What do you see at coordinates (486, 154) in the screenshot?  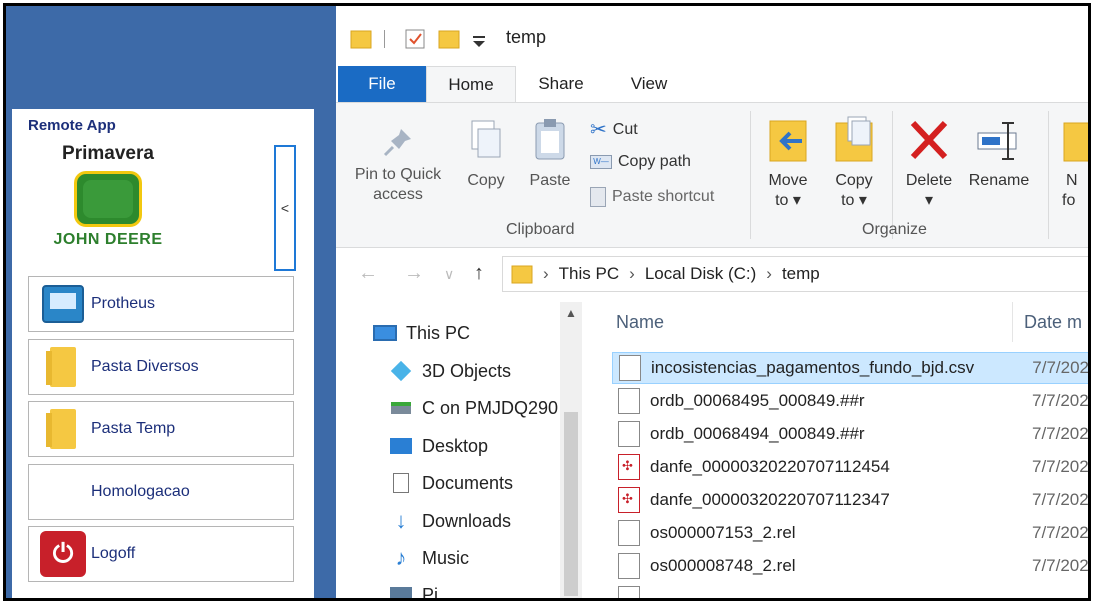 I see `copy-button: Copy` at bounding box center [486, 154].